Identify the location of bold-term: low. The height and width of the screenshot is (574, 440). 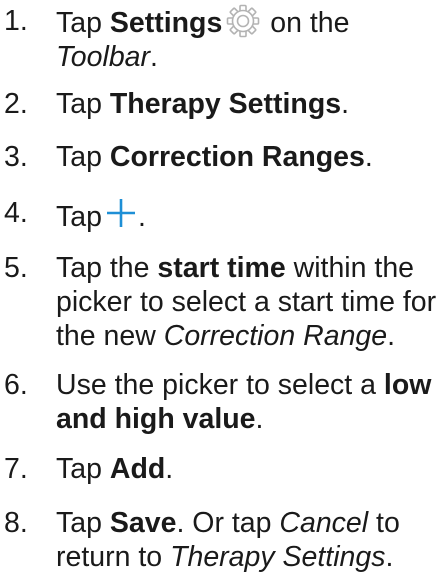
(407, 385).